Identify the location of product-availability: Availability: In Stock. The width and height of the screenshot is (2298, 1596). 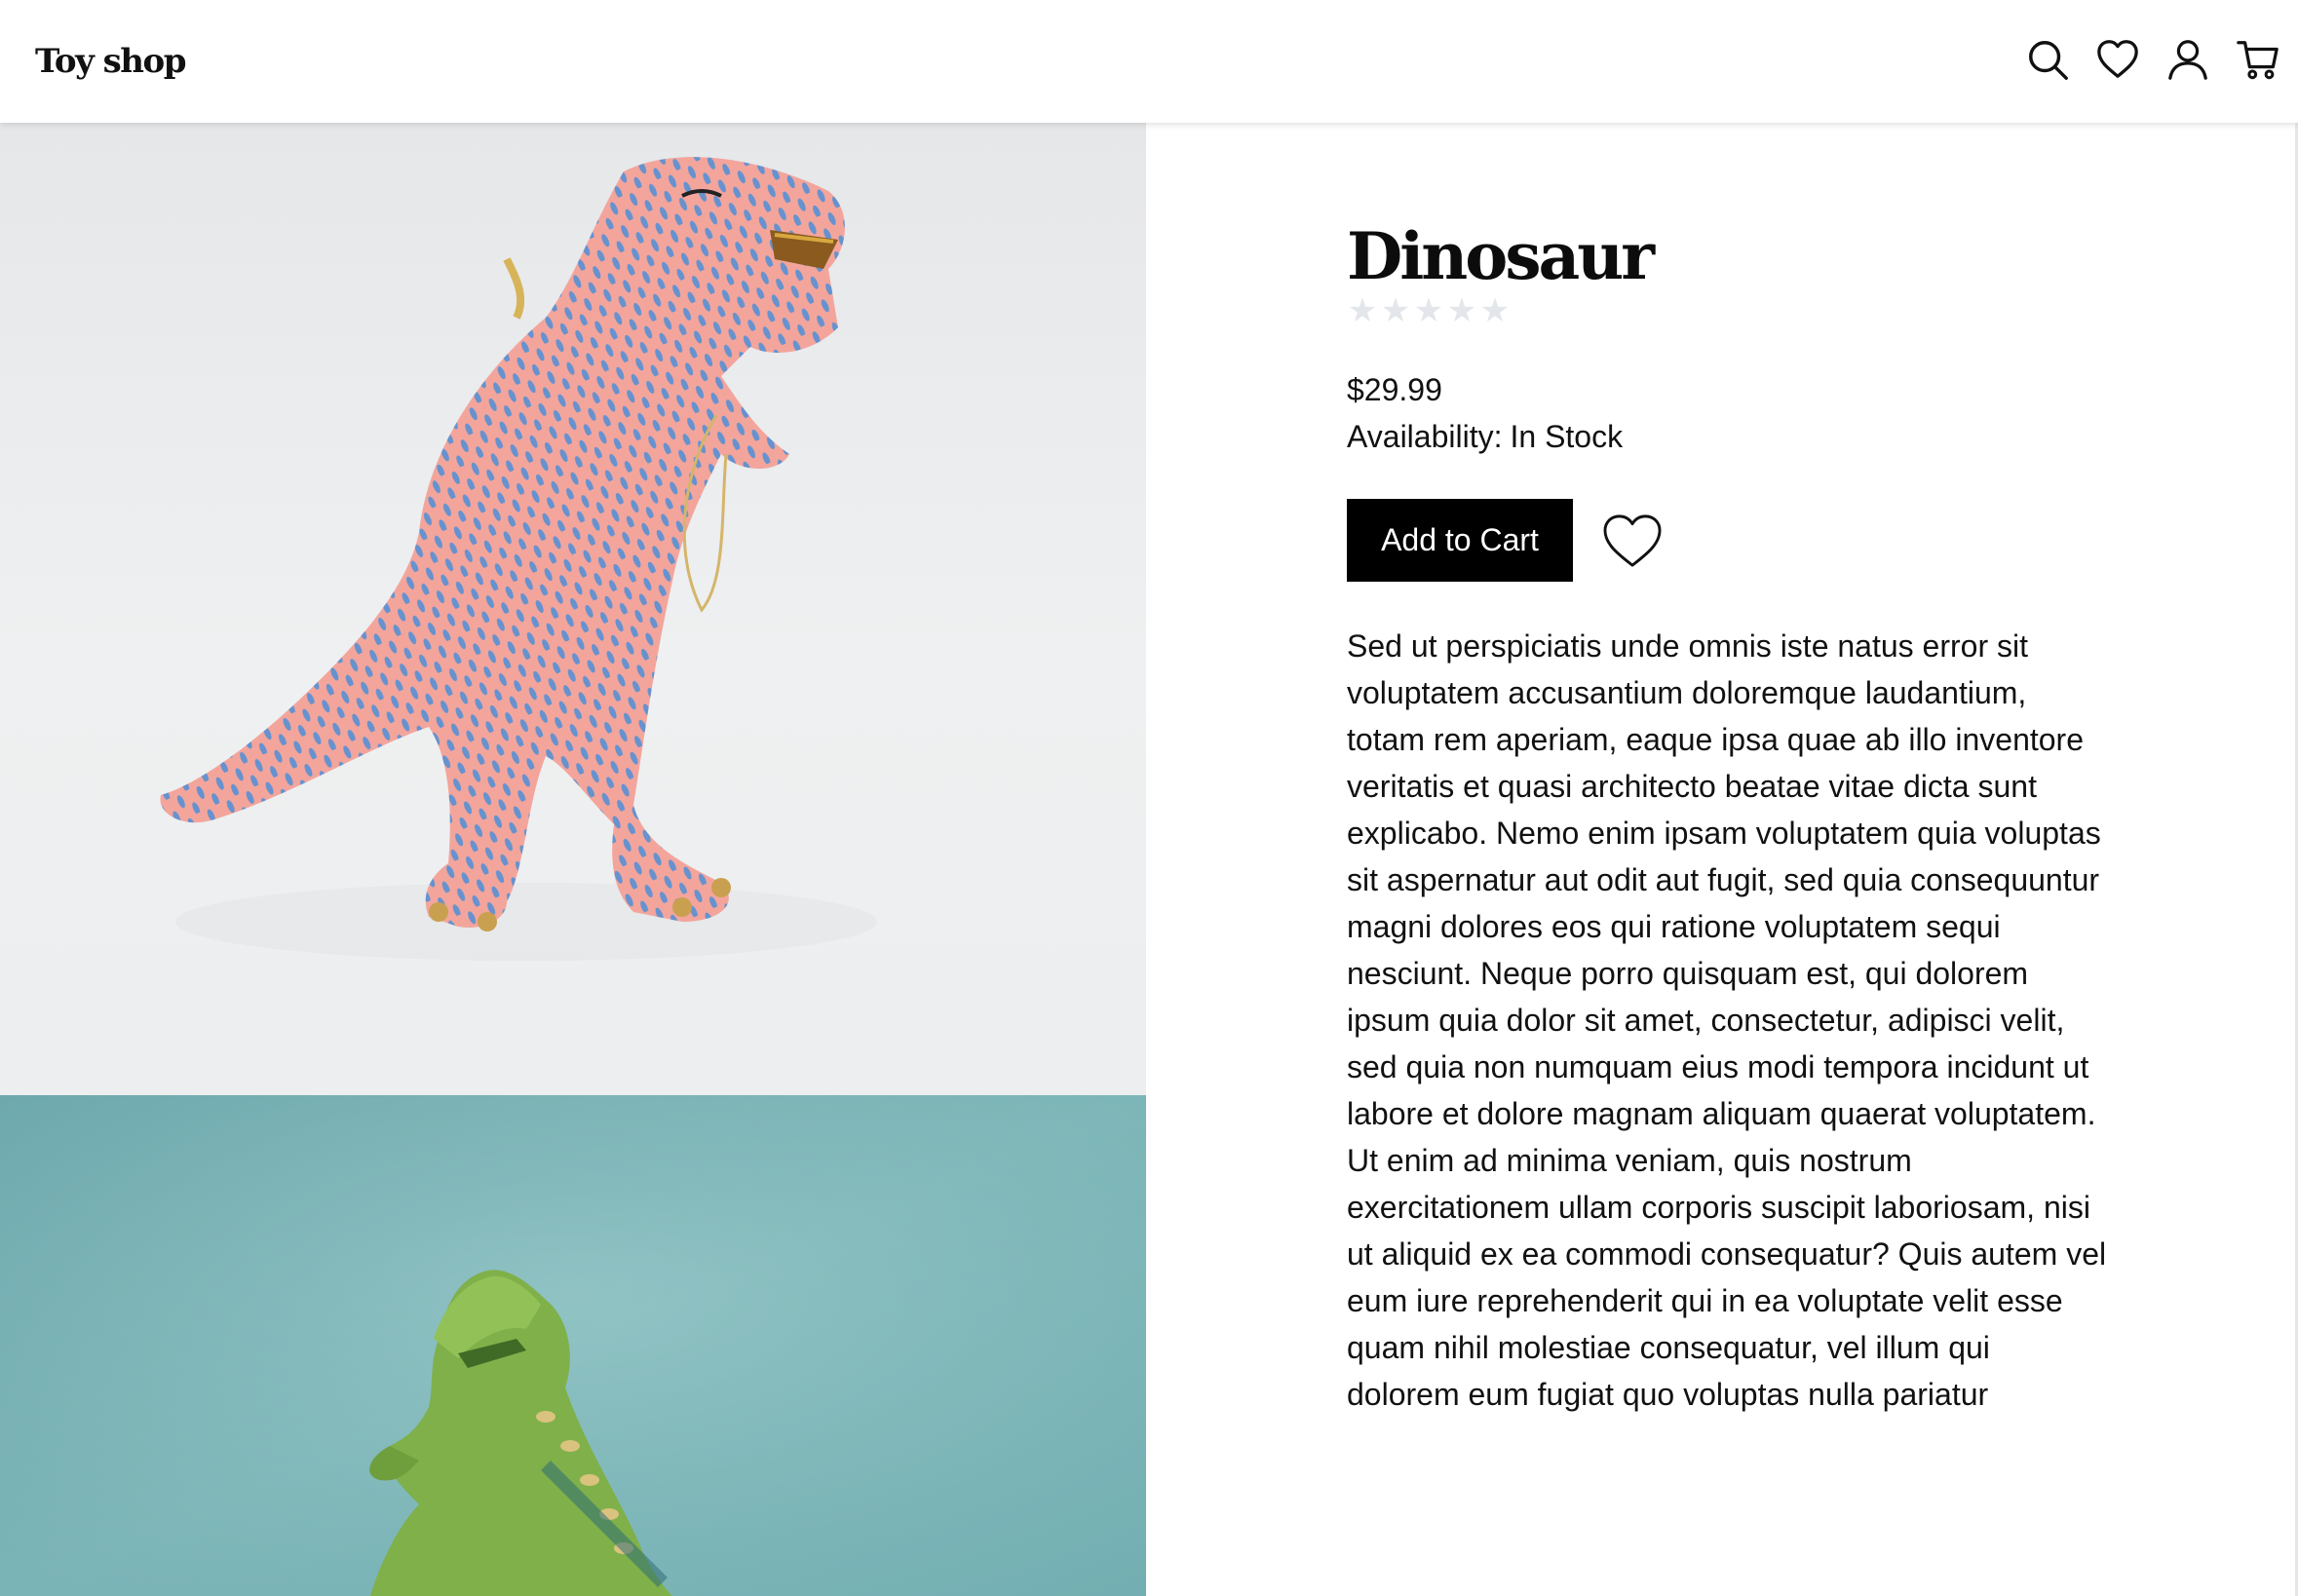
(1727, 436).